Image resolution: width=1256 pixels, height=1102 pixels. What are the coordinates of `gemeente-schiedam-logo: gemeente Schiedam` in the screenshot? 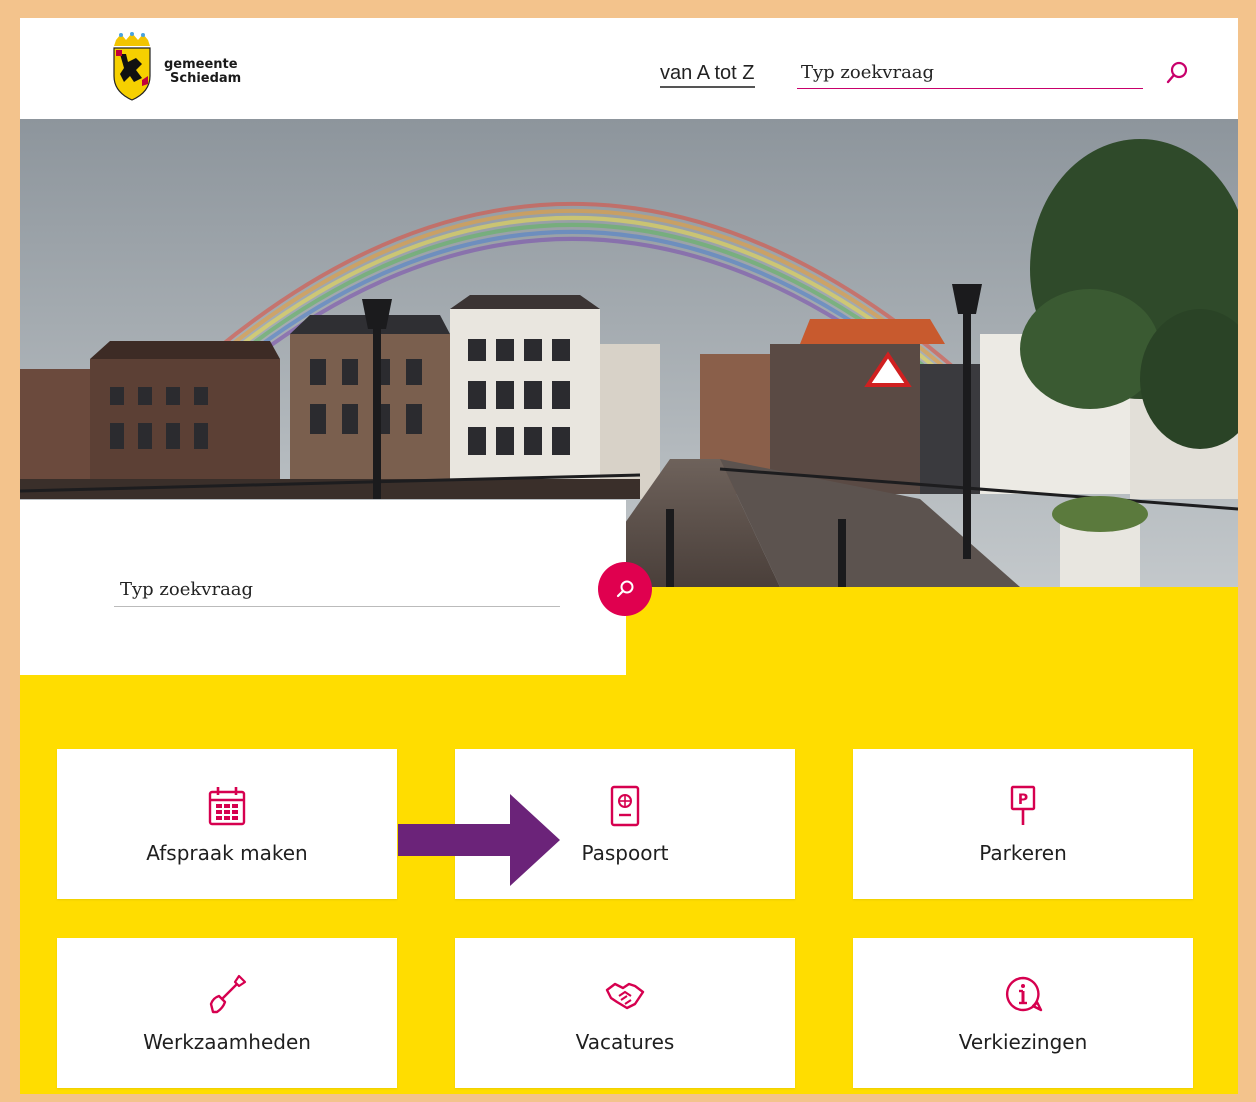 It's located at (187, 70).